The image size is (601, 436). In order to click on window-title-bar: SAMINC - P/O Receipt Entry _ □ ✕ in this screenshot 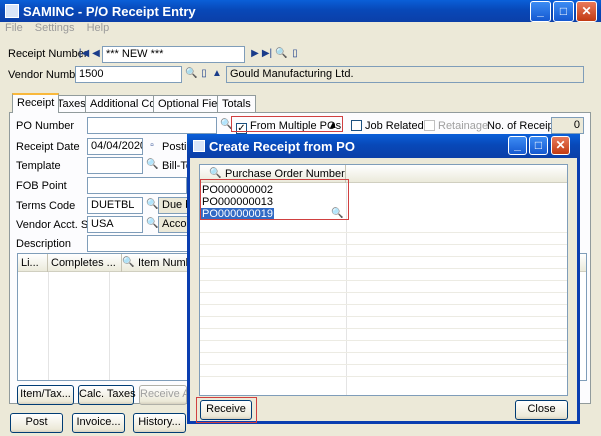, I will do `click(300, 11)`.